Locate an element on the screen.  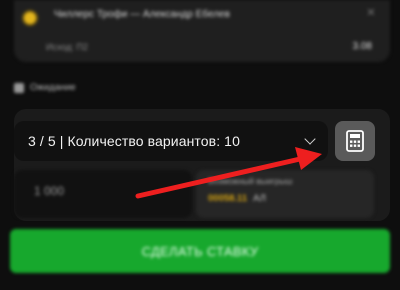
potential-win-currency: АЛ is located at coordinates (259, 198).